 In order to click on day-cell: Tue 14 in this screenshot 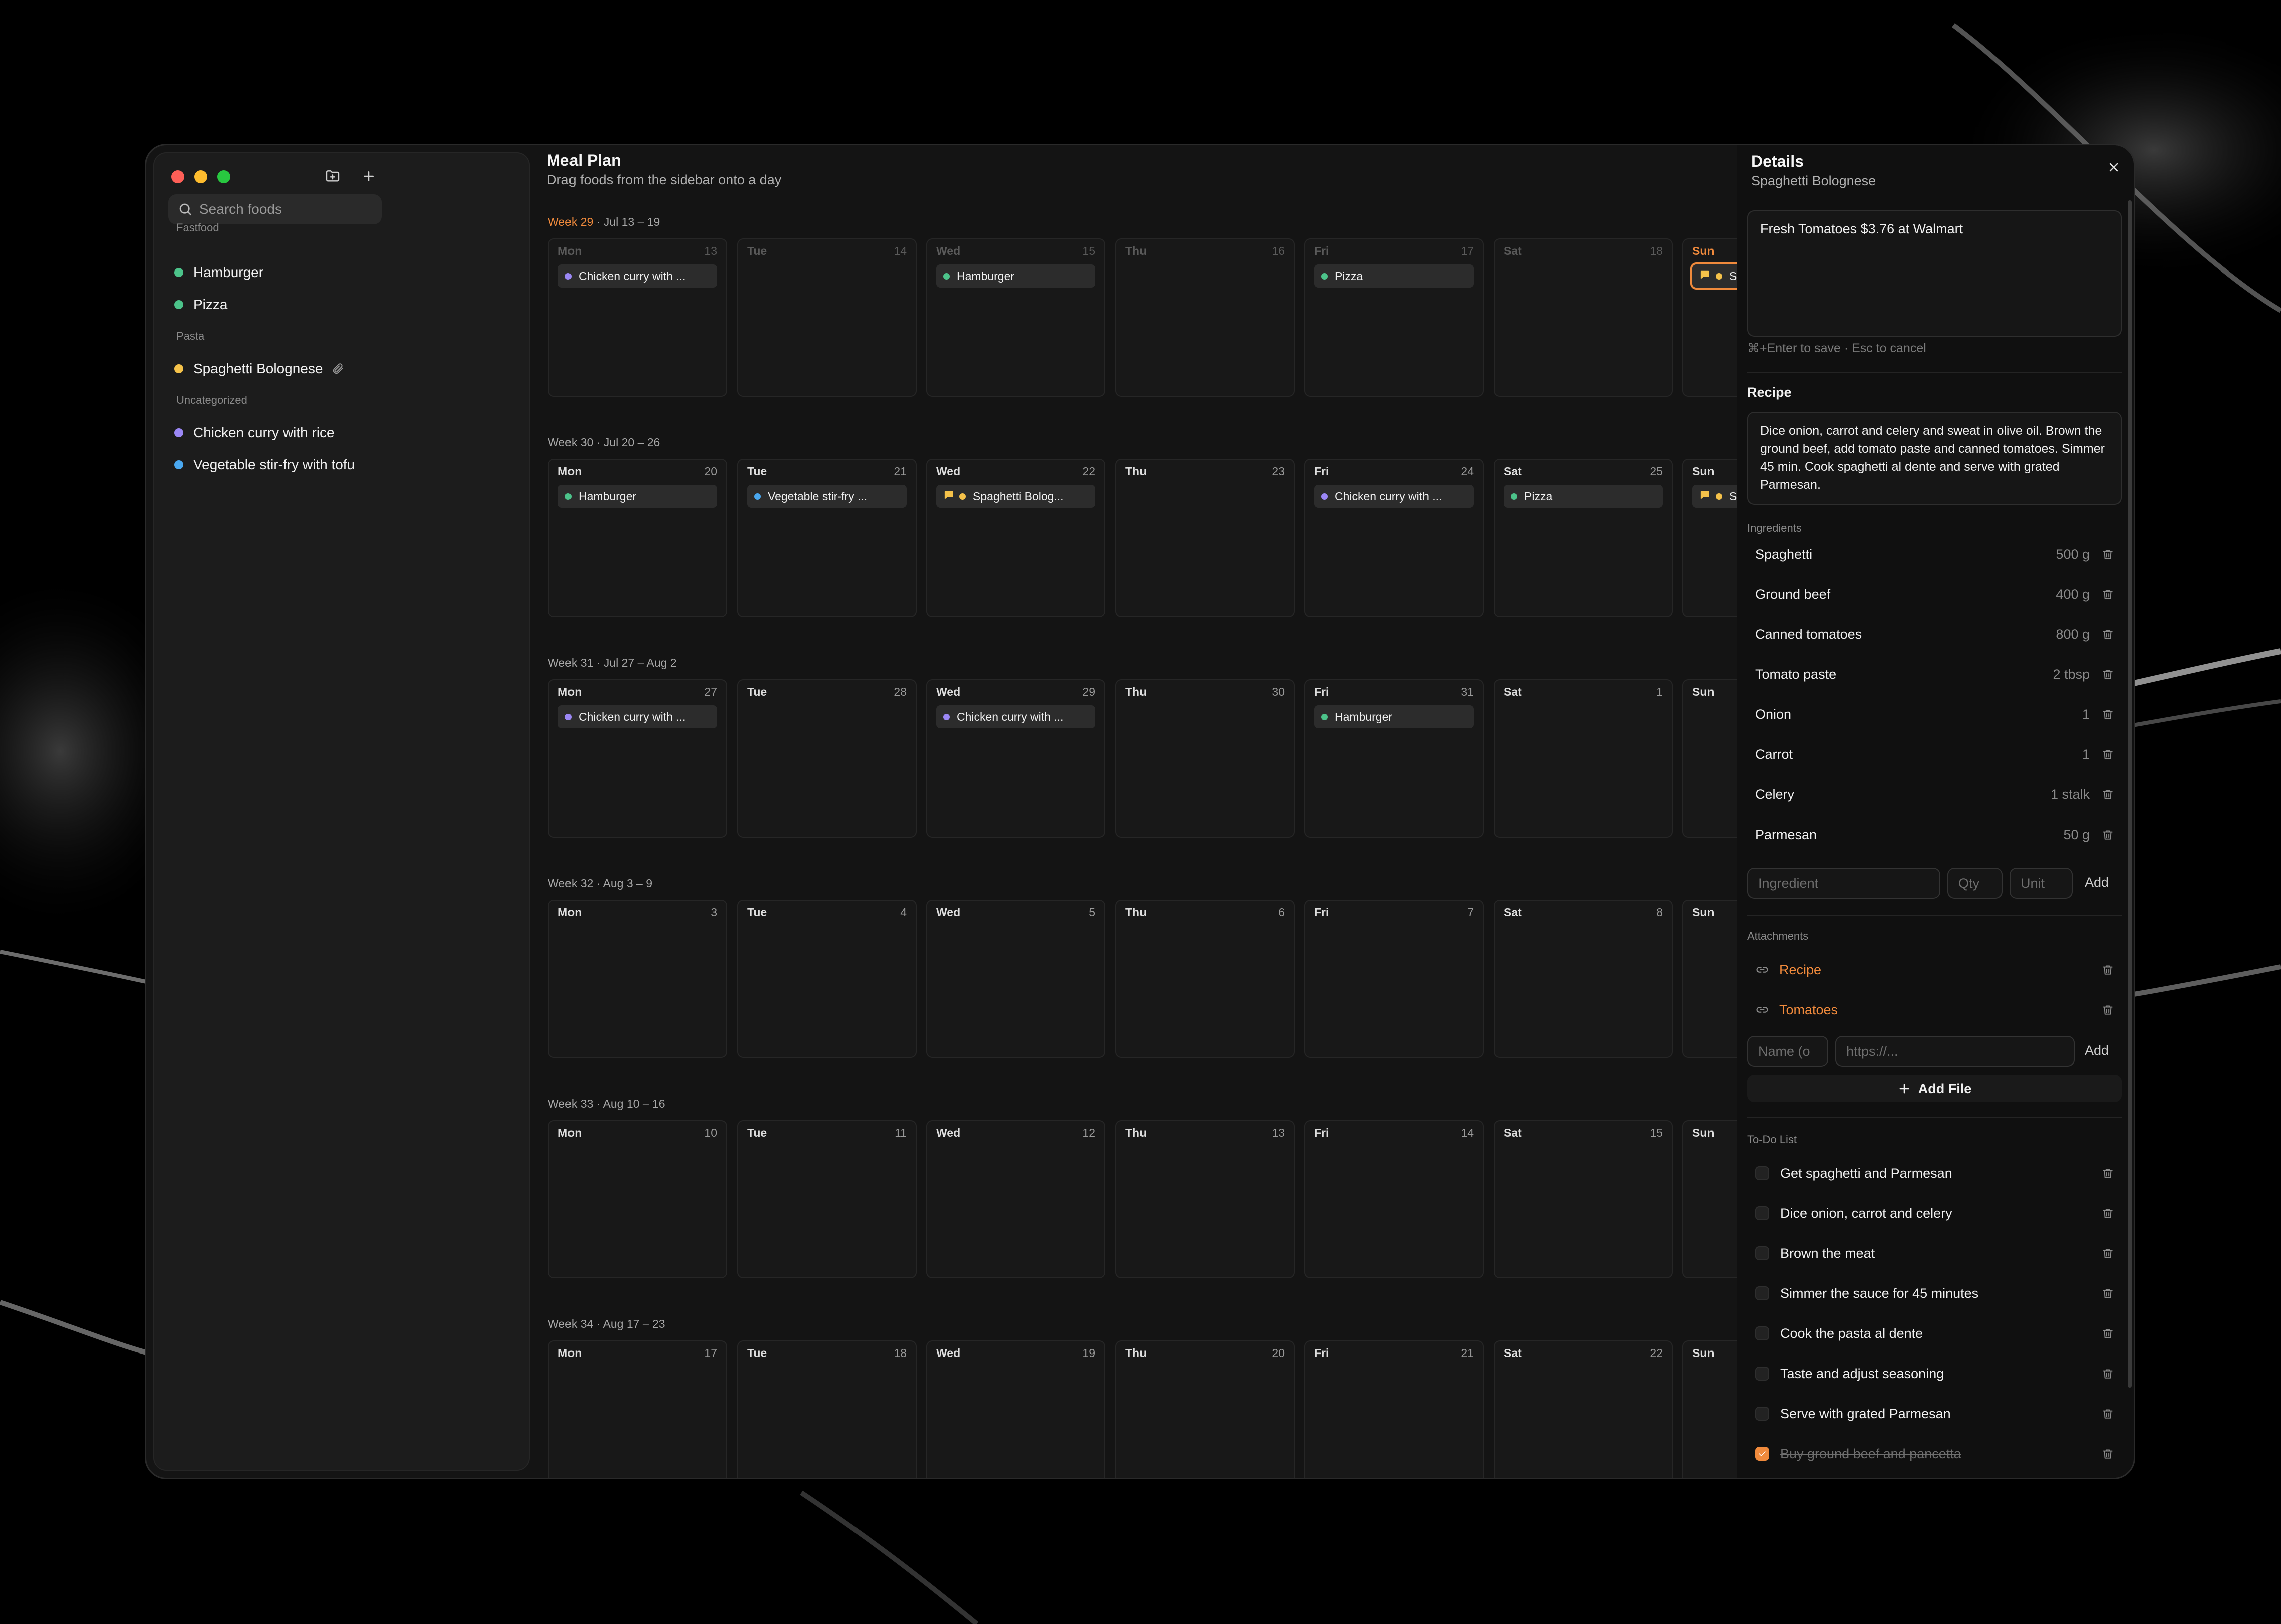, I will do `click(827, 317)`.